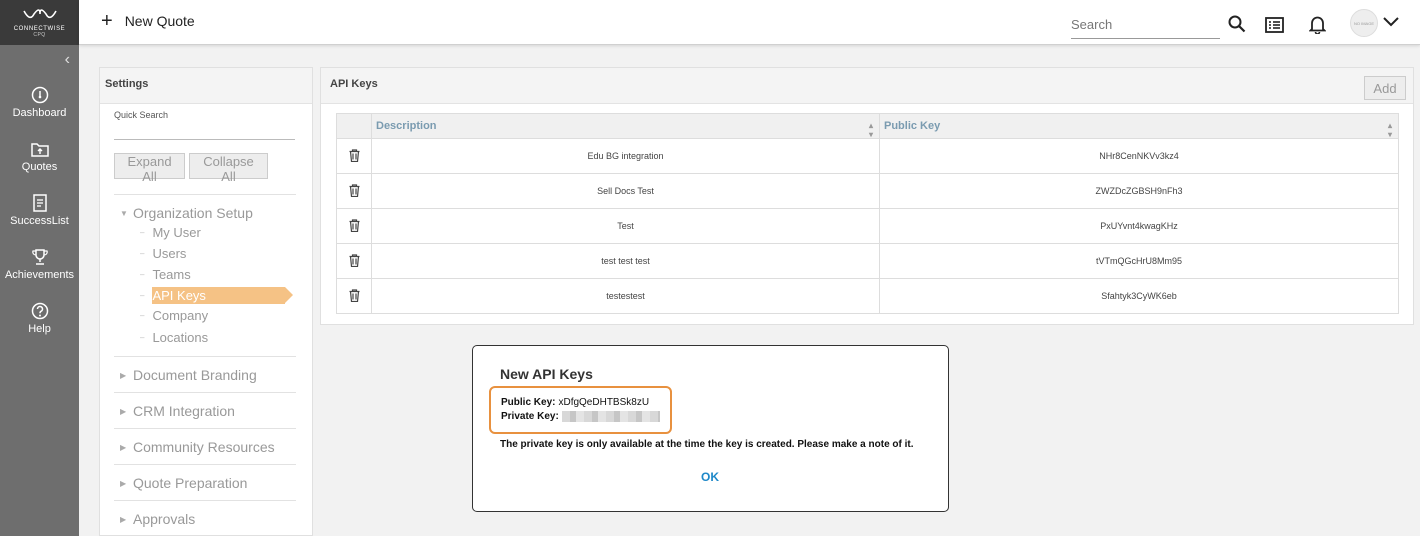 The image size is (1420, 536). What do you see at coordinates (124, 213) in the screenshot?
I see `caret-down-icon: ▼` at bounding box center [124, 213].